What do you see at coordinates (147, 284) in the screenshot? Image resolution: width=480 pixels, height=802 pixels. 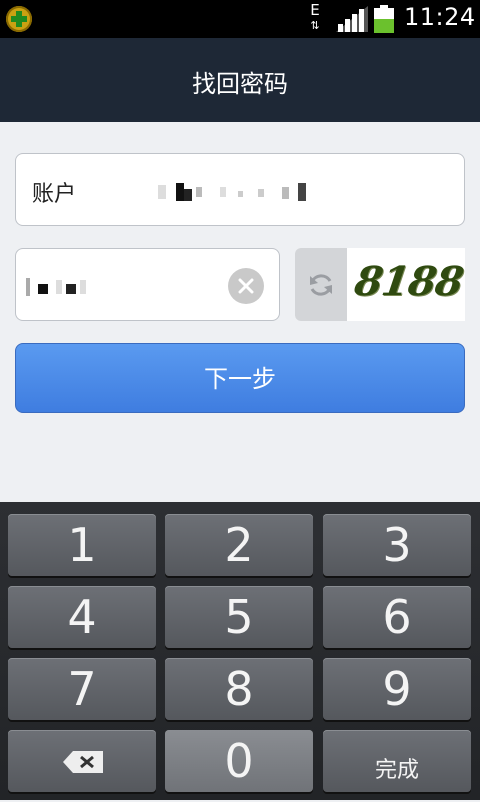 I see `captcha-input` at bounding box center [147, 284].